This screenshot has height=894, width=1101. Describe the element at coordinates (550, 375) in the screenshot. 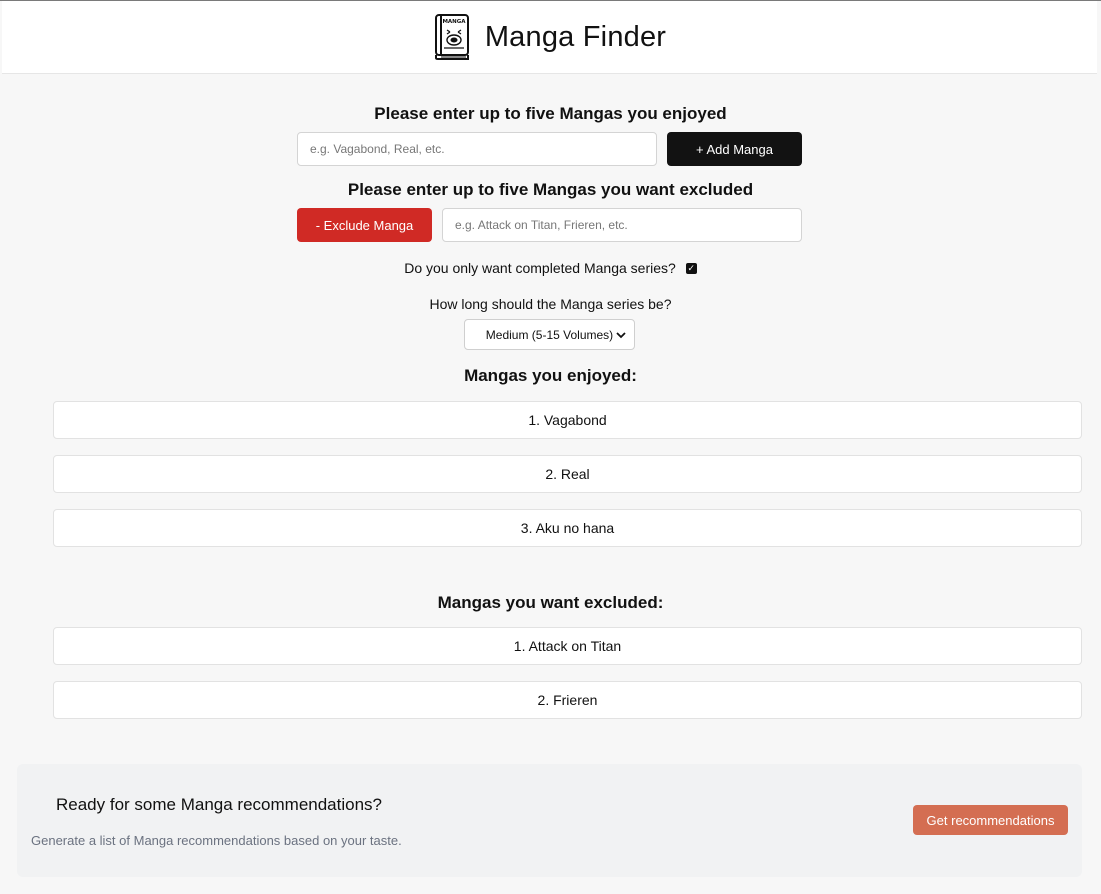

I see `enjoyed-list-heading: Mangas you enjoyed:` at that location.